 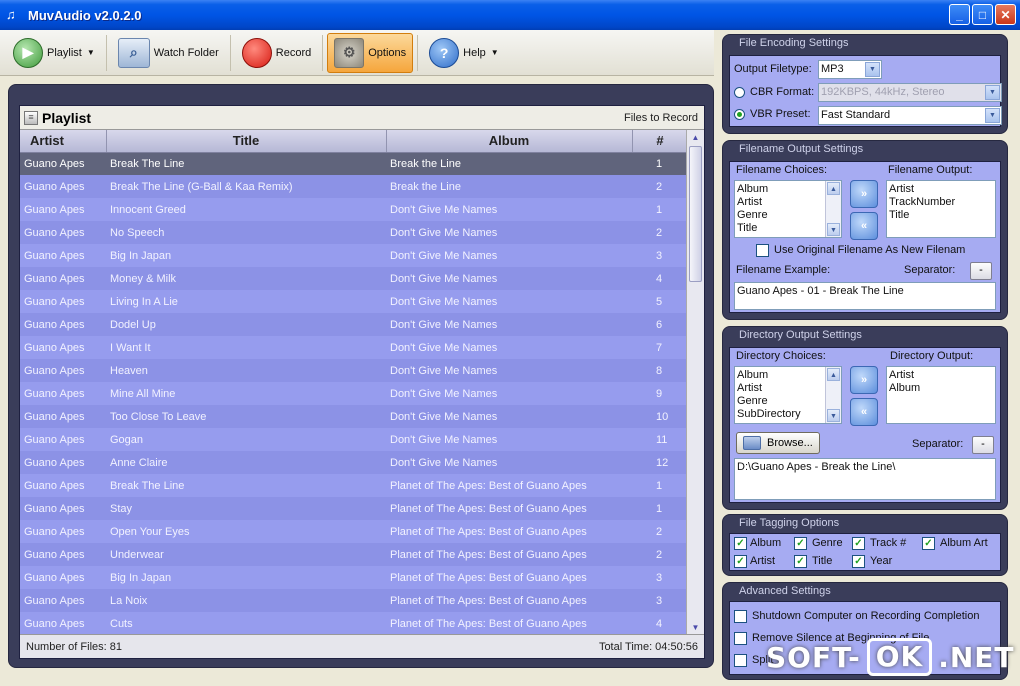 What do you see at coordinates (740, 561) in the screenshot?
I see `tag-artist-checkbox: ✓` at bounding box center [740, 561].